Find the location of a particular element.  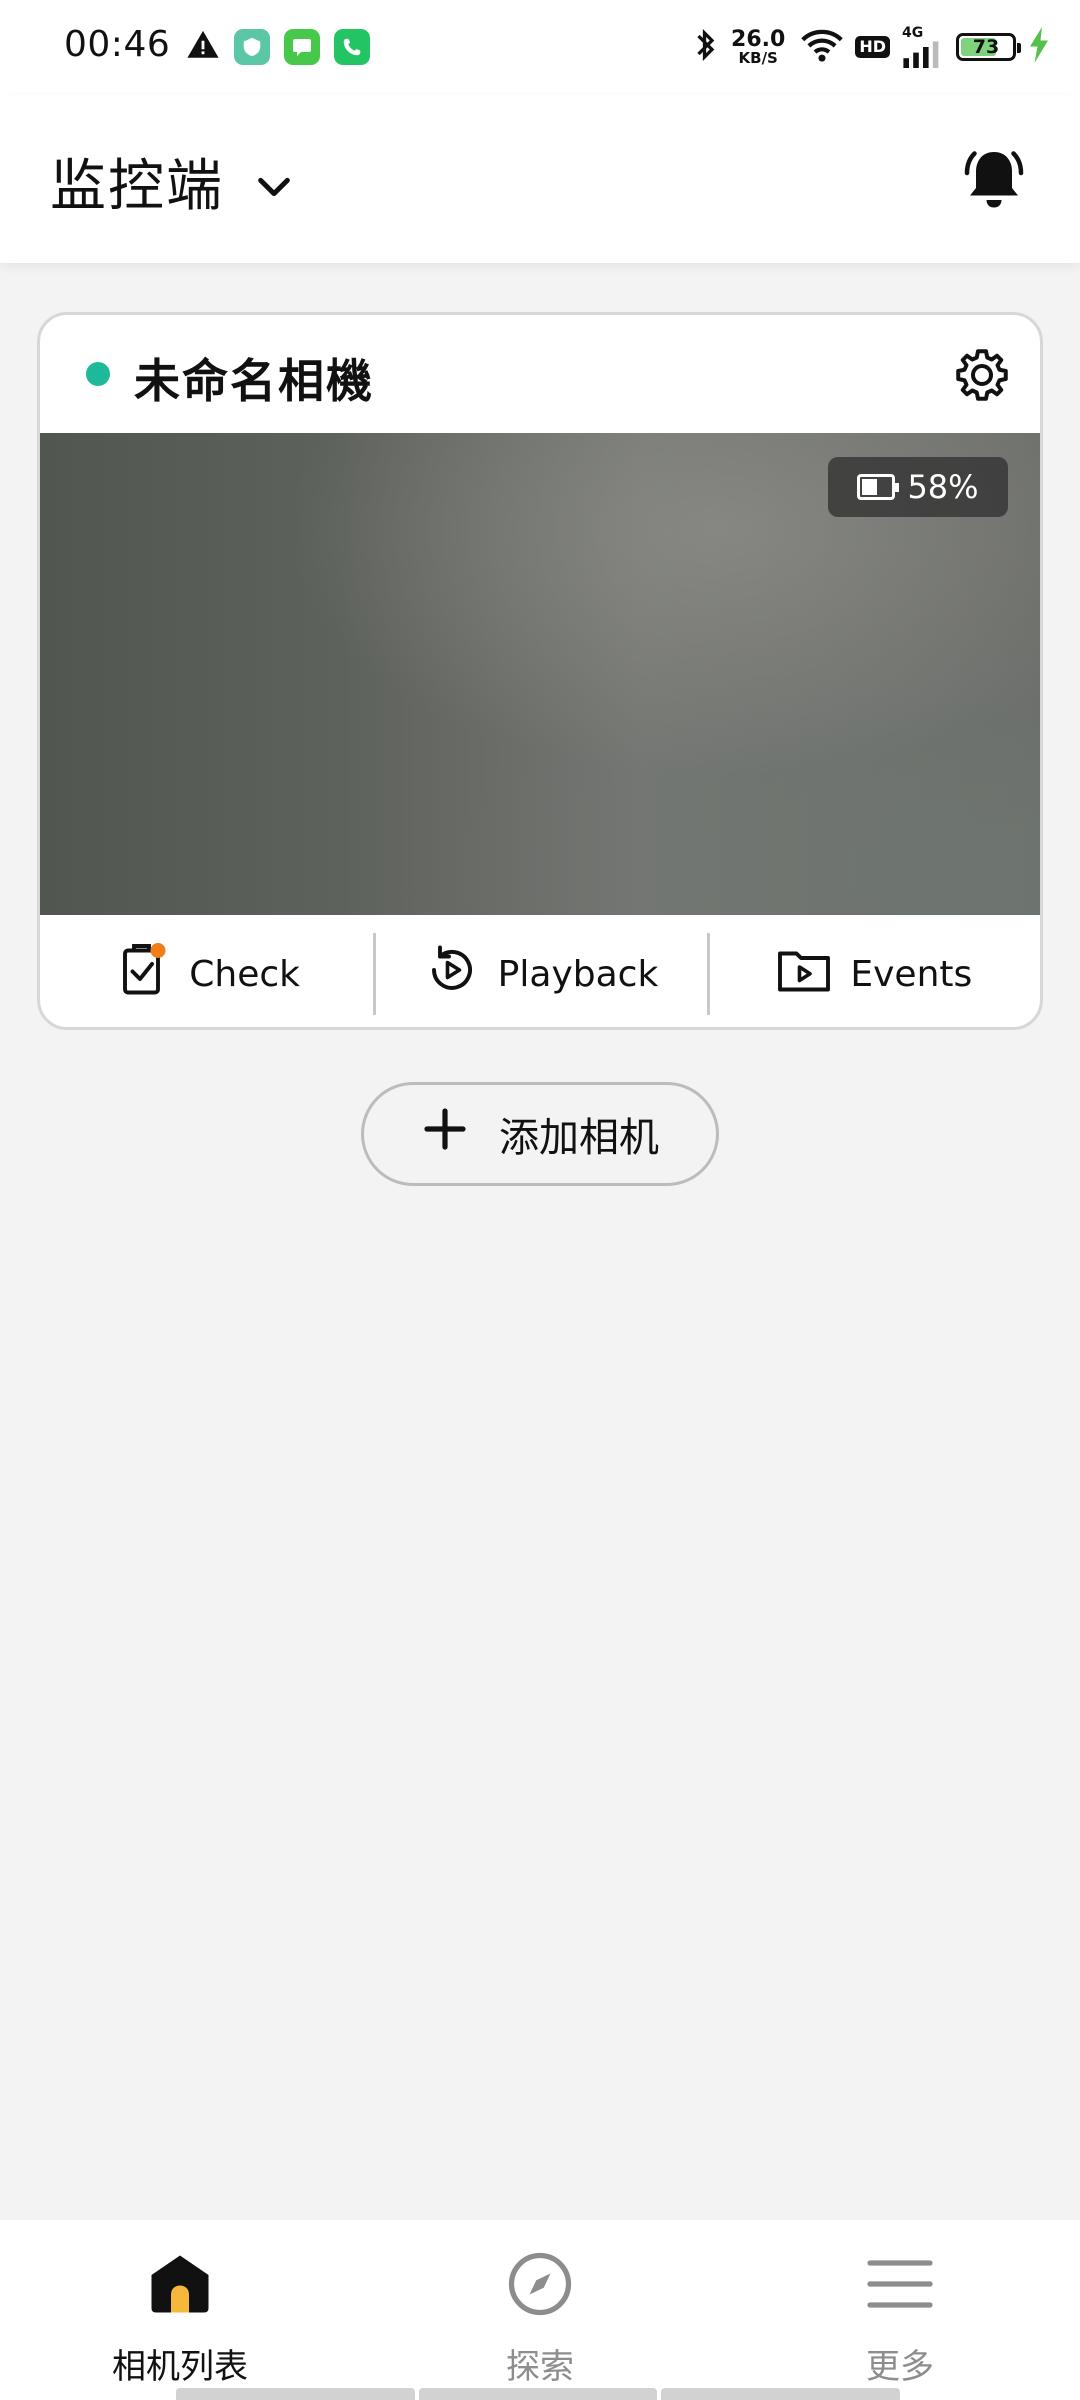

playback-label: Playback is located at coordinates (578, 974).